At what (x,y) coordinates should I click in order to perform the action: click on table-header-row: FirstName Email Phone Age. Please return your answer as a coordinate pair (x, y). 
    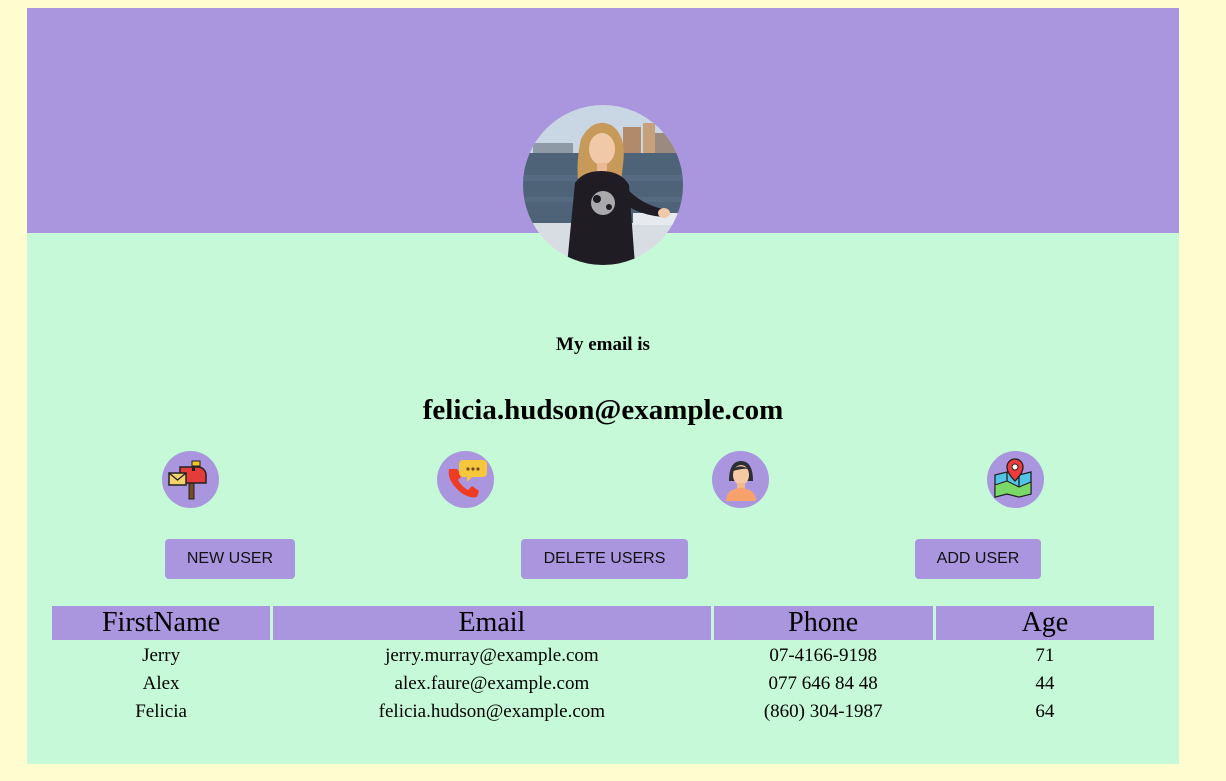
    Looking at the image, I should click on (603, 623).